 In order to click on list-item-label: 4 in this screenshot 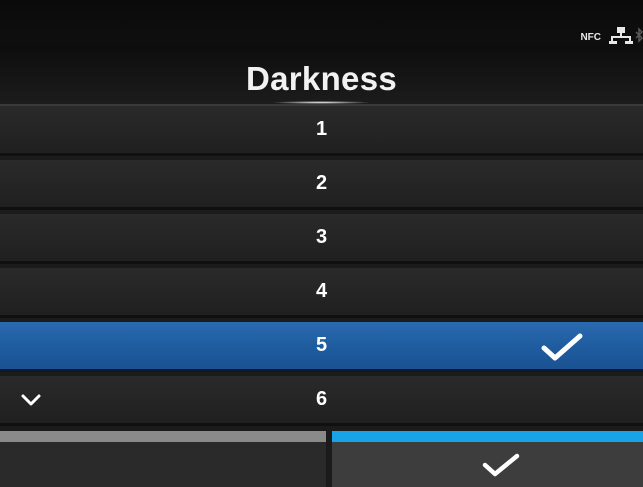, I will do `click(321, 291)`.